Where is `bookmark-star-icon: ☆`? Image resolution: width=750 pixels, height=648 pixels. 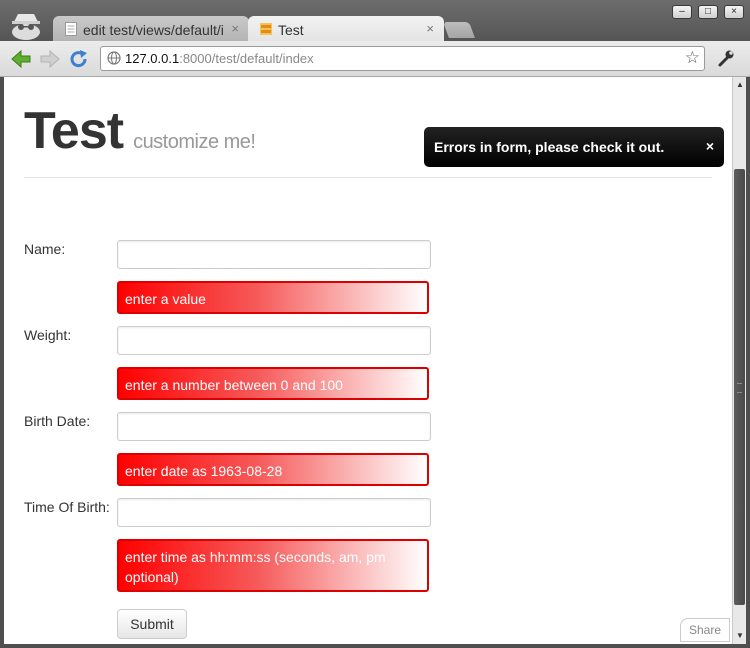
bookmark-star-icon: ☆ is located at coordinates (692, 58).